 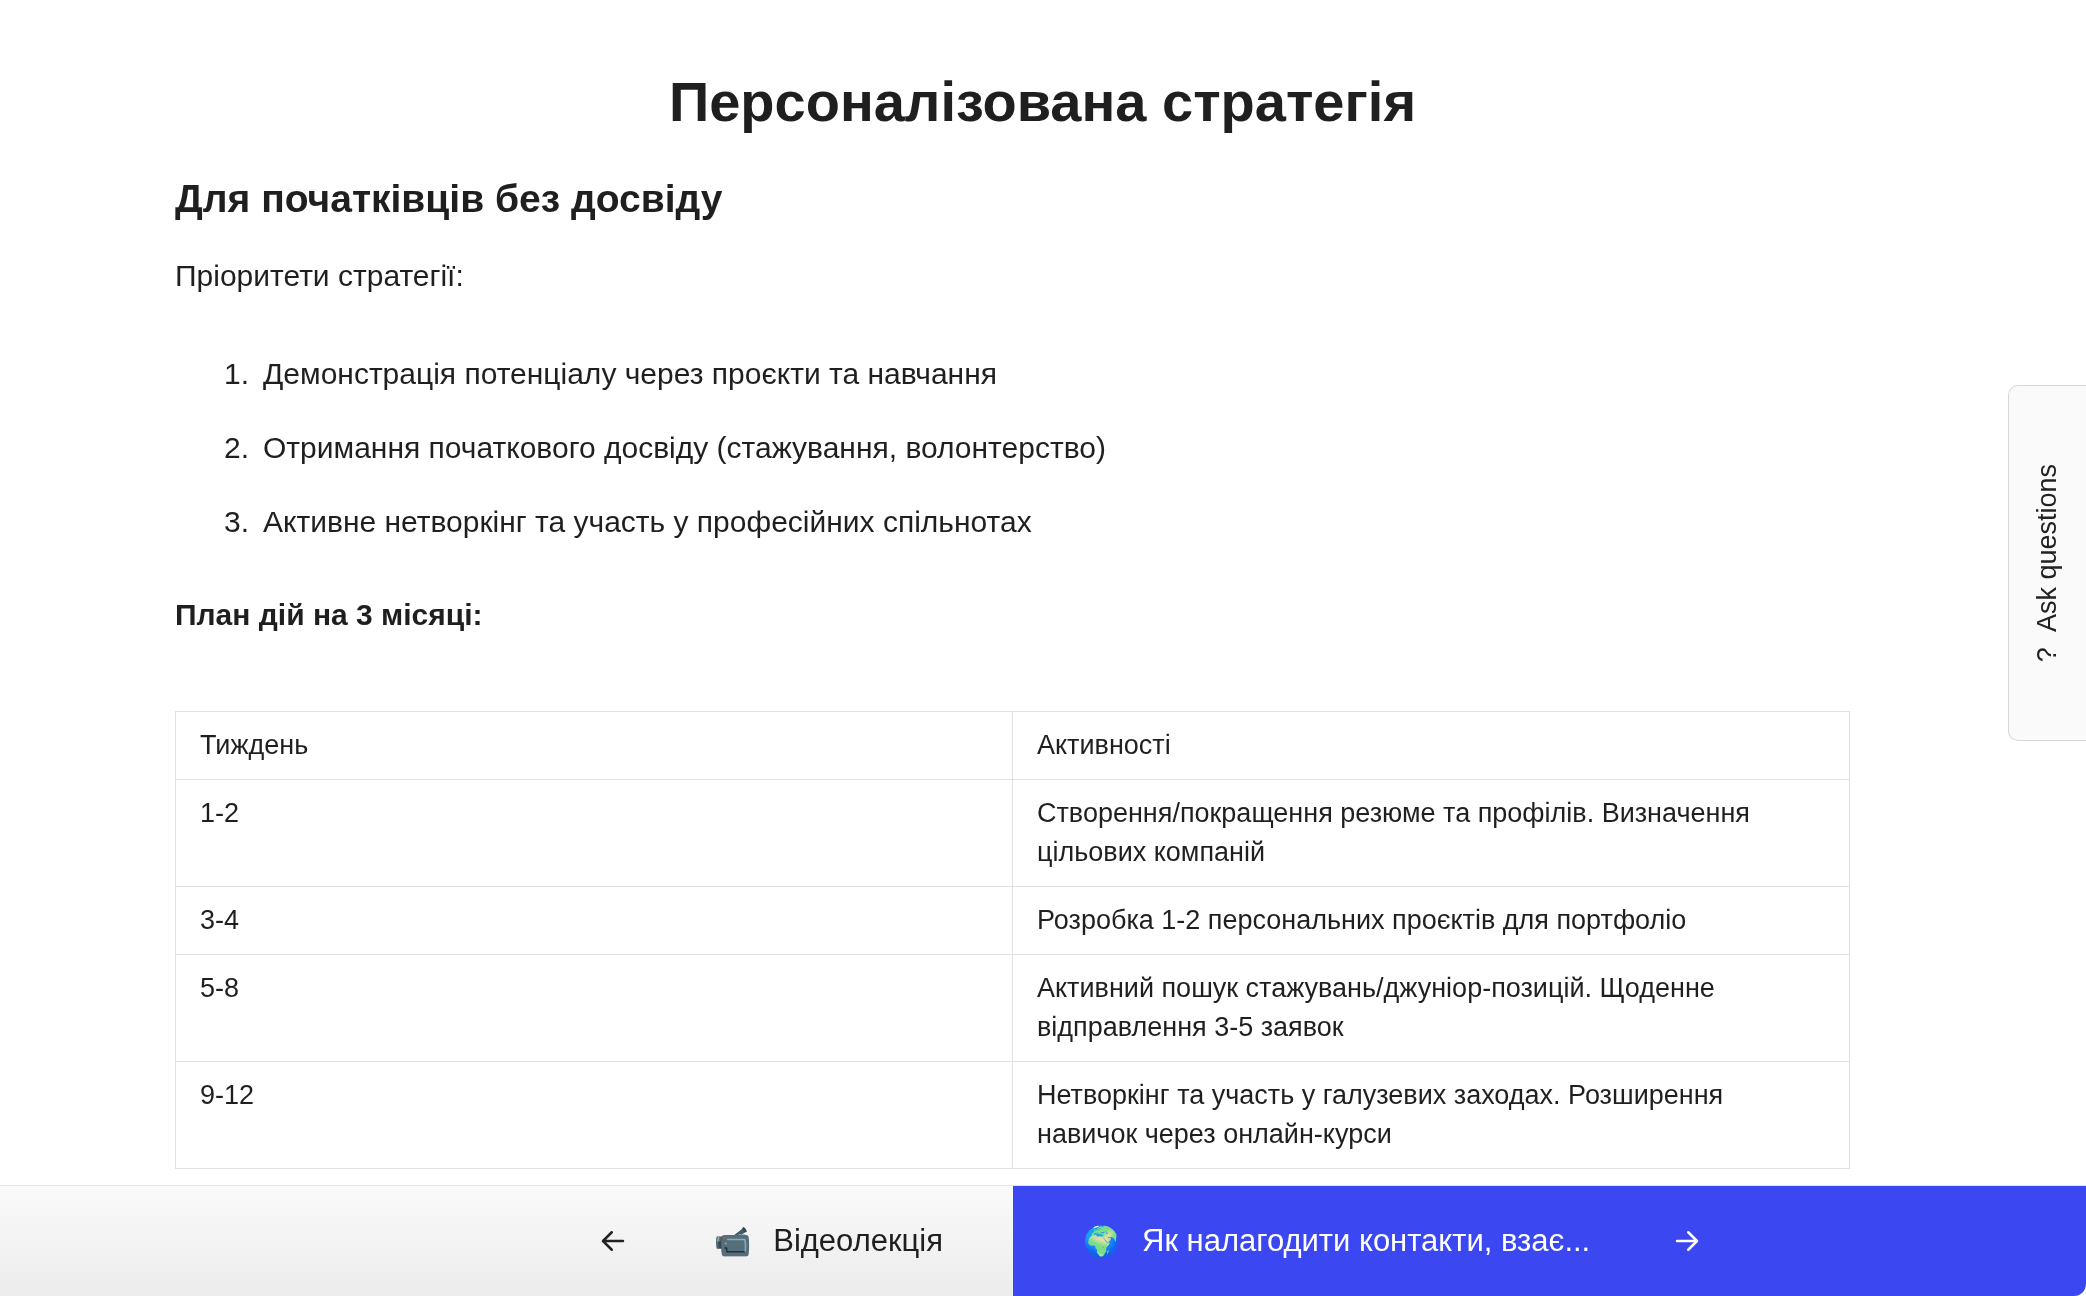 I want to click on table-cell: 9-12, so click(x=594, y=1115).